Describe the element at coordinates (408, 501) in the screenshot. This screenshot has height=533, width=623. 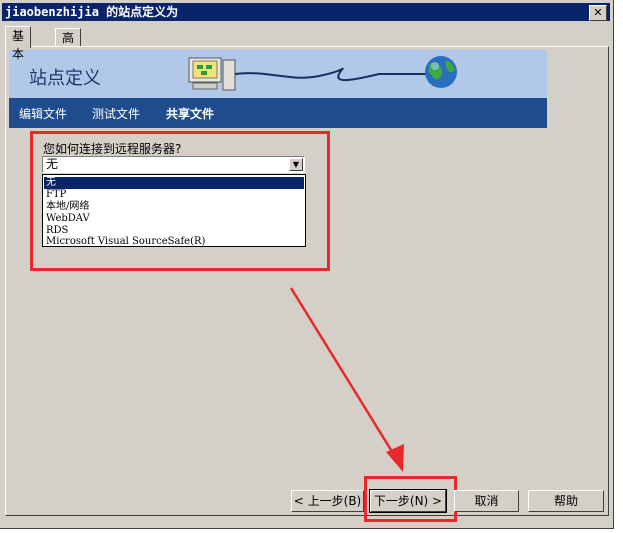
I see `next-button: 下一步(N) >` at that location.